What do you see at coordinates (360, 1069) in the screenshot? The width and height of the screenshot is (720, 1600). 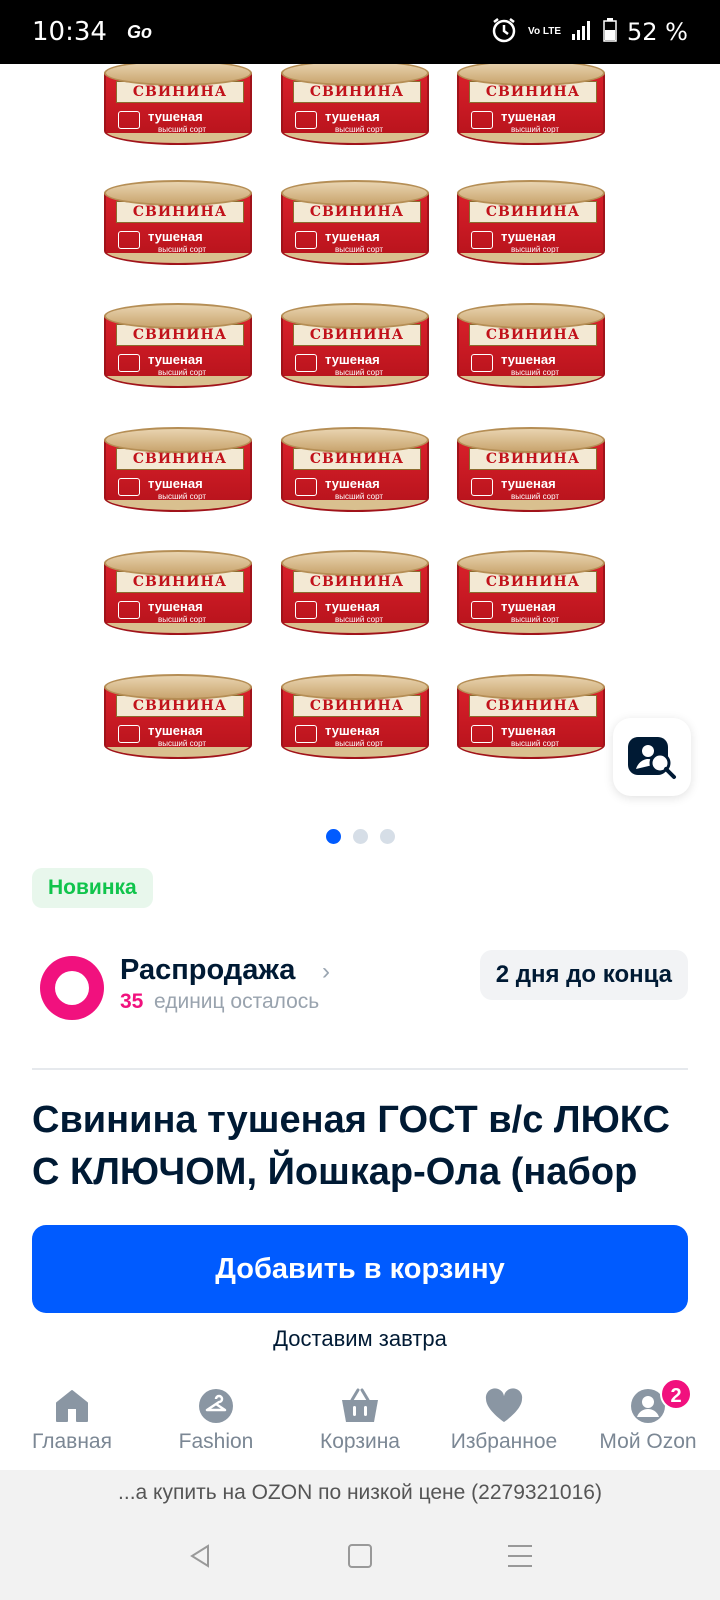 I see `divider` at bounding box center [360, 1069].